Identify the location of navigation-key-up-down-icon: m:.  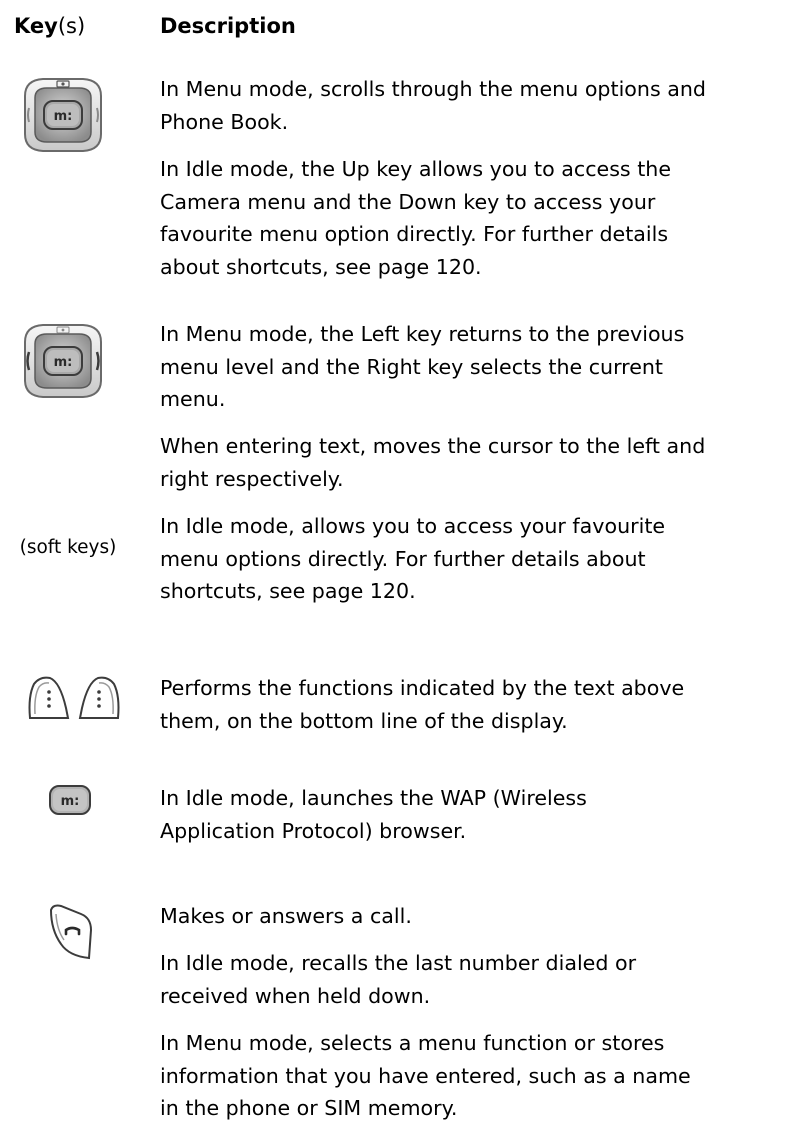
(63, 115).